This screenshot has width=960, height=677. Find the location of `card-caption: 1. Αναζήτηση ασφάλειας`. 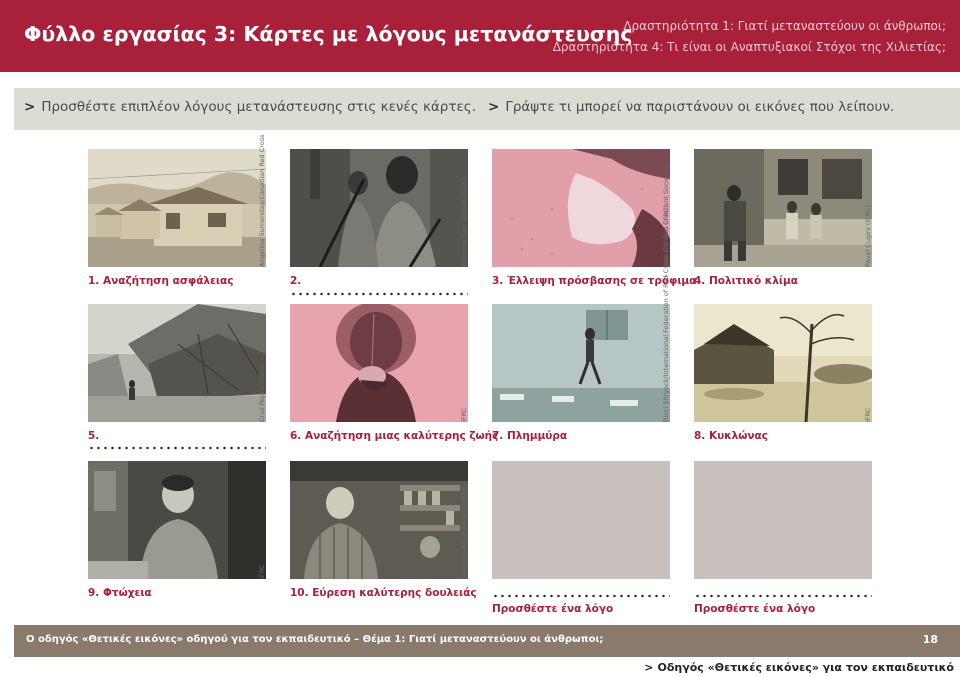

card-caption: 1. Αναζήτηση ασφάλειας is located at coordinates (161, 281).